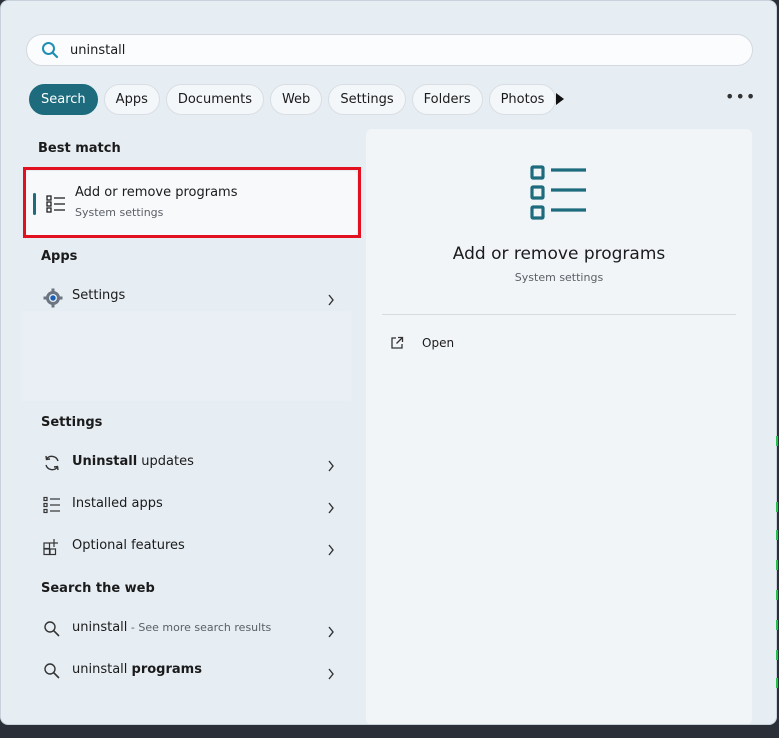 Image resolution: width=779 pixels, height=738 pixels. I want to click on search-box, so click(389, 50).